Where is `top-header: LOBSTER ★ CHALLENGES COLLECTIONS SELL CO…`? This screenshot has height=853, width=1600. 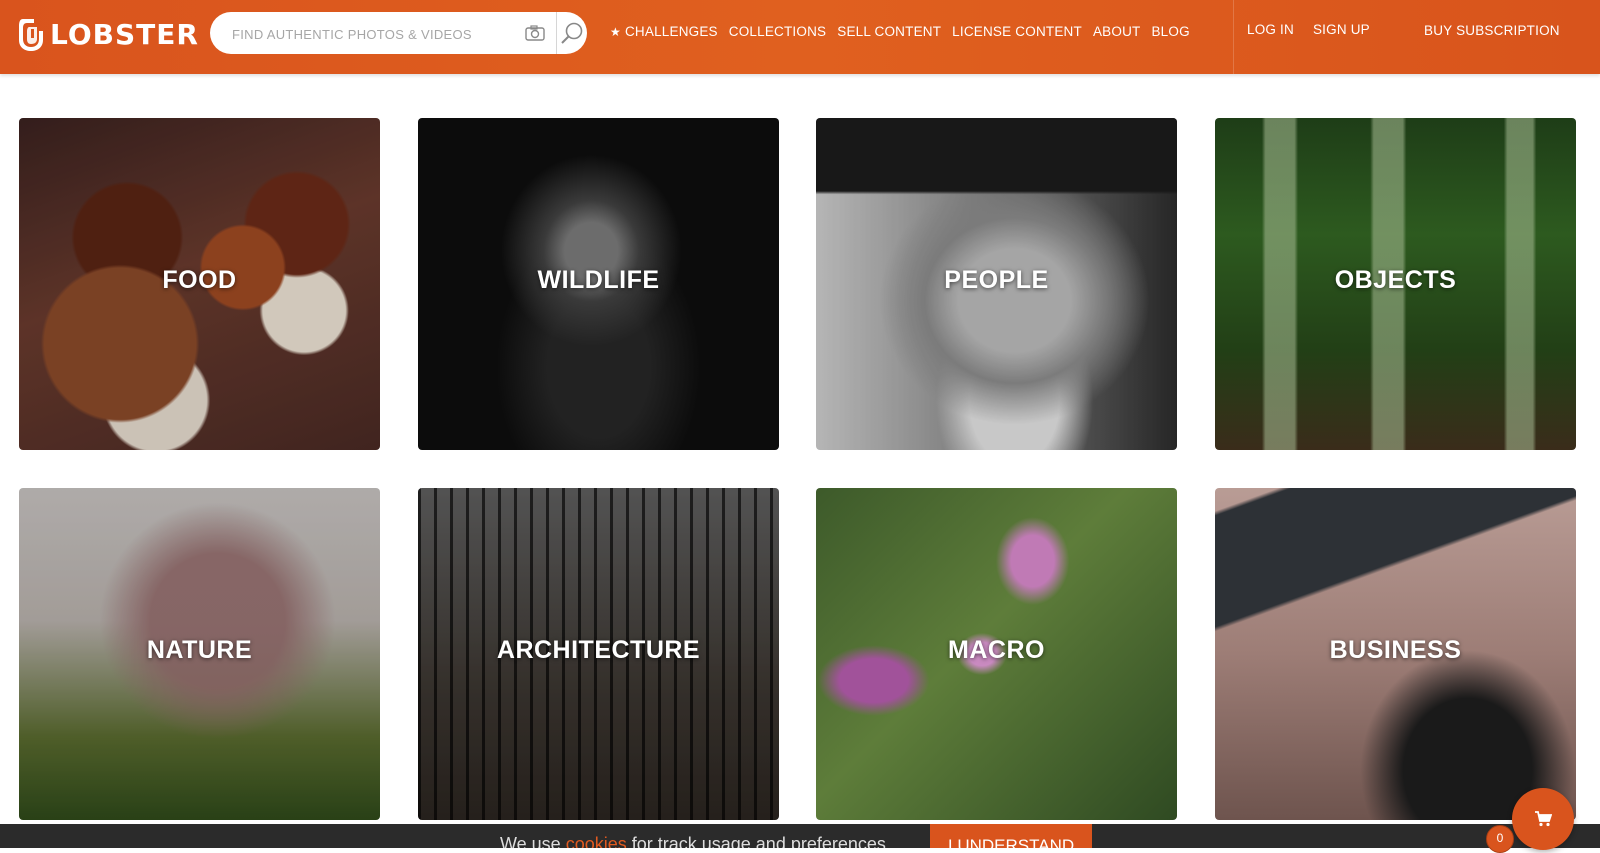 top-header: LOBSTER ★ CHALLENGES COLLECTIONS SELL CO… is located at coordinates (800, 37).